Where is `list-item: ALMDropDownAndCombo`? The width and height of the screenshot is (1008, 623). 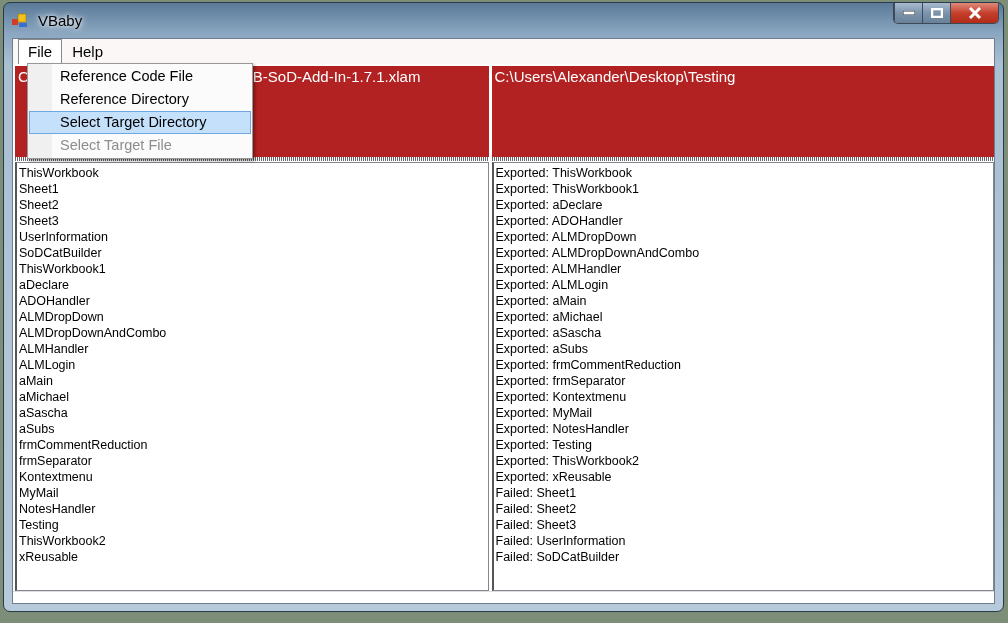
list-item: ALMDropDownAndCombo is located at coordinates (253, 333).